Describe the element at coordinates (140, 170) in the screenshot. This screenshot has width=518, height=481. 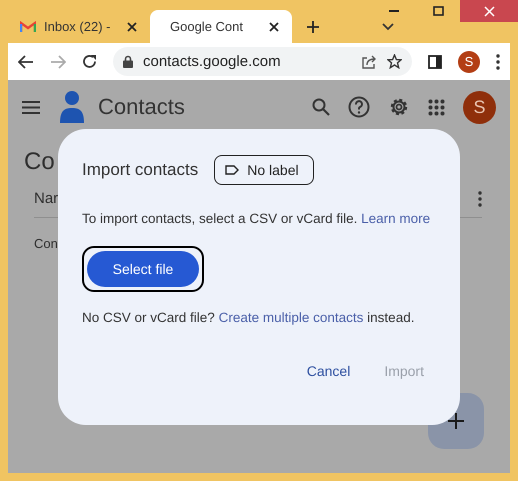
I see `dialog-title: Import contacts` at that location.